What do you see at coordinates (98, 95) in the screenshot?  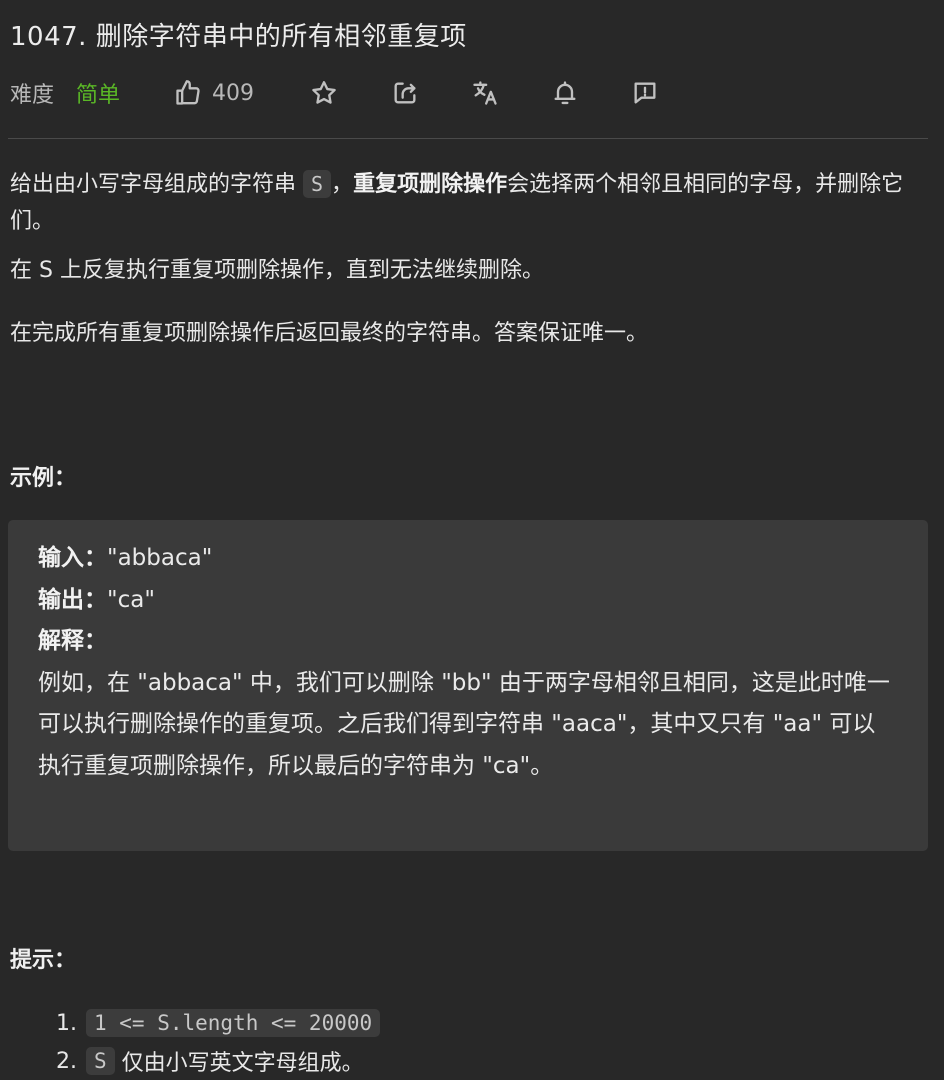 I see `difficulty-value: 简单` at bounding box center [98, 95].